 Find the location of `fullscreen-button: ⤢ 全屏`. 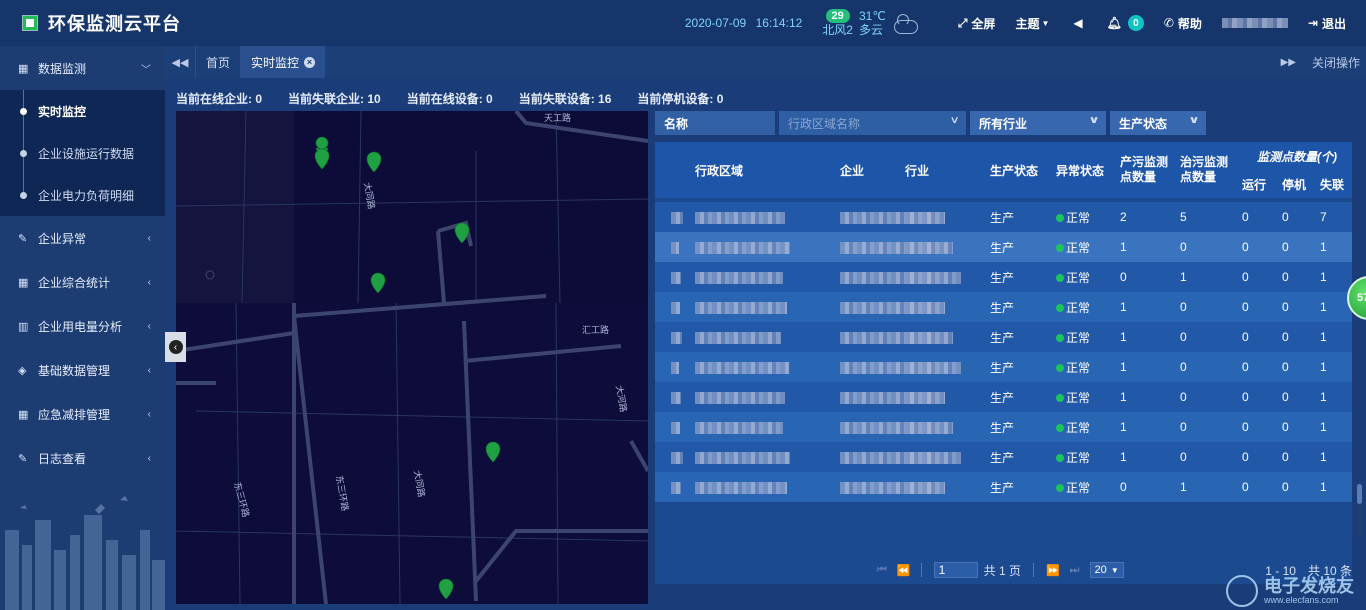

fullscreen-button: ⤢ 全屏 is located at coordinates (977, 23).